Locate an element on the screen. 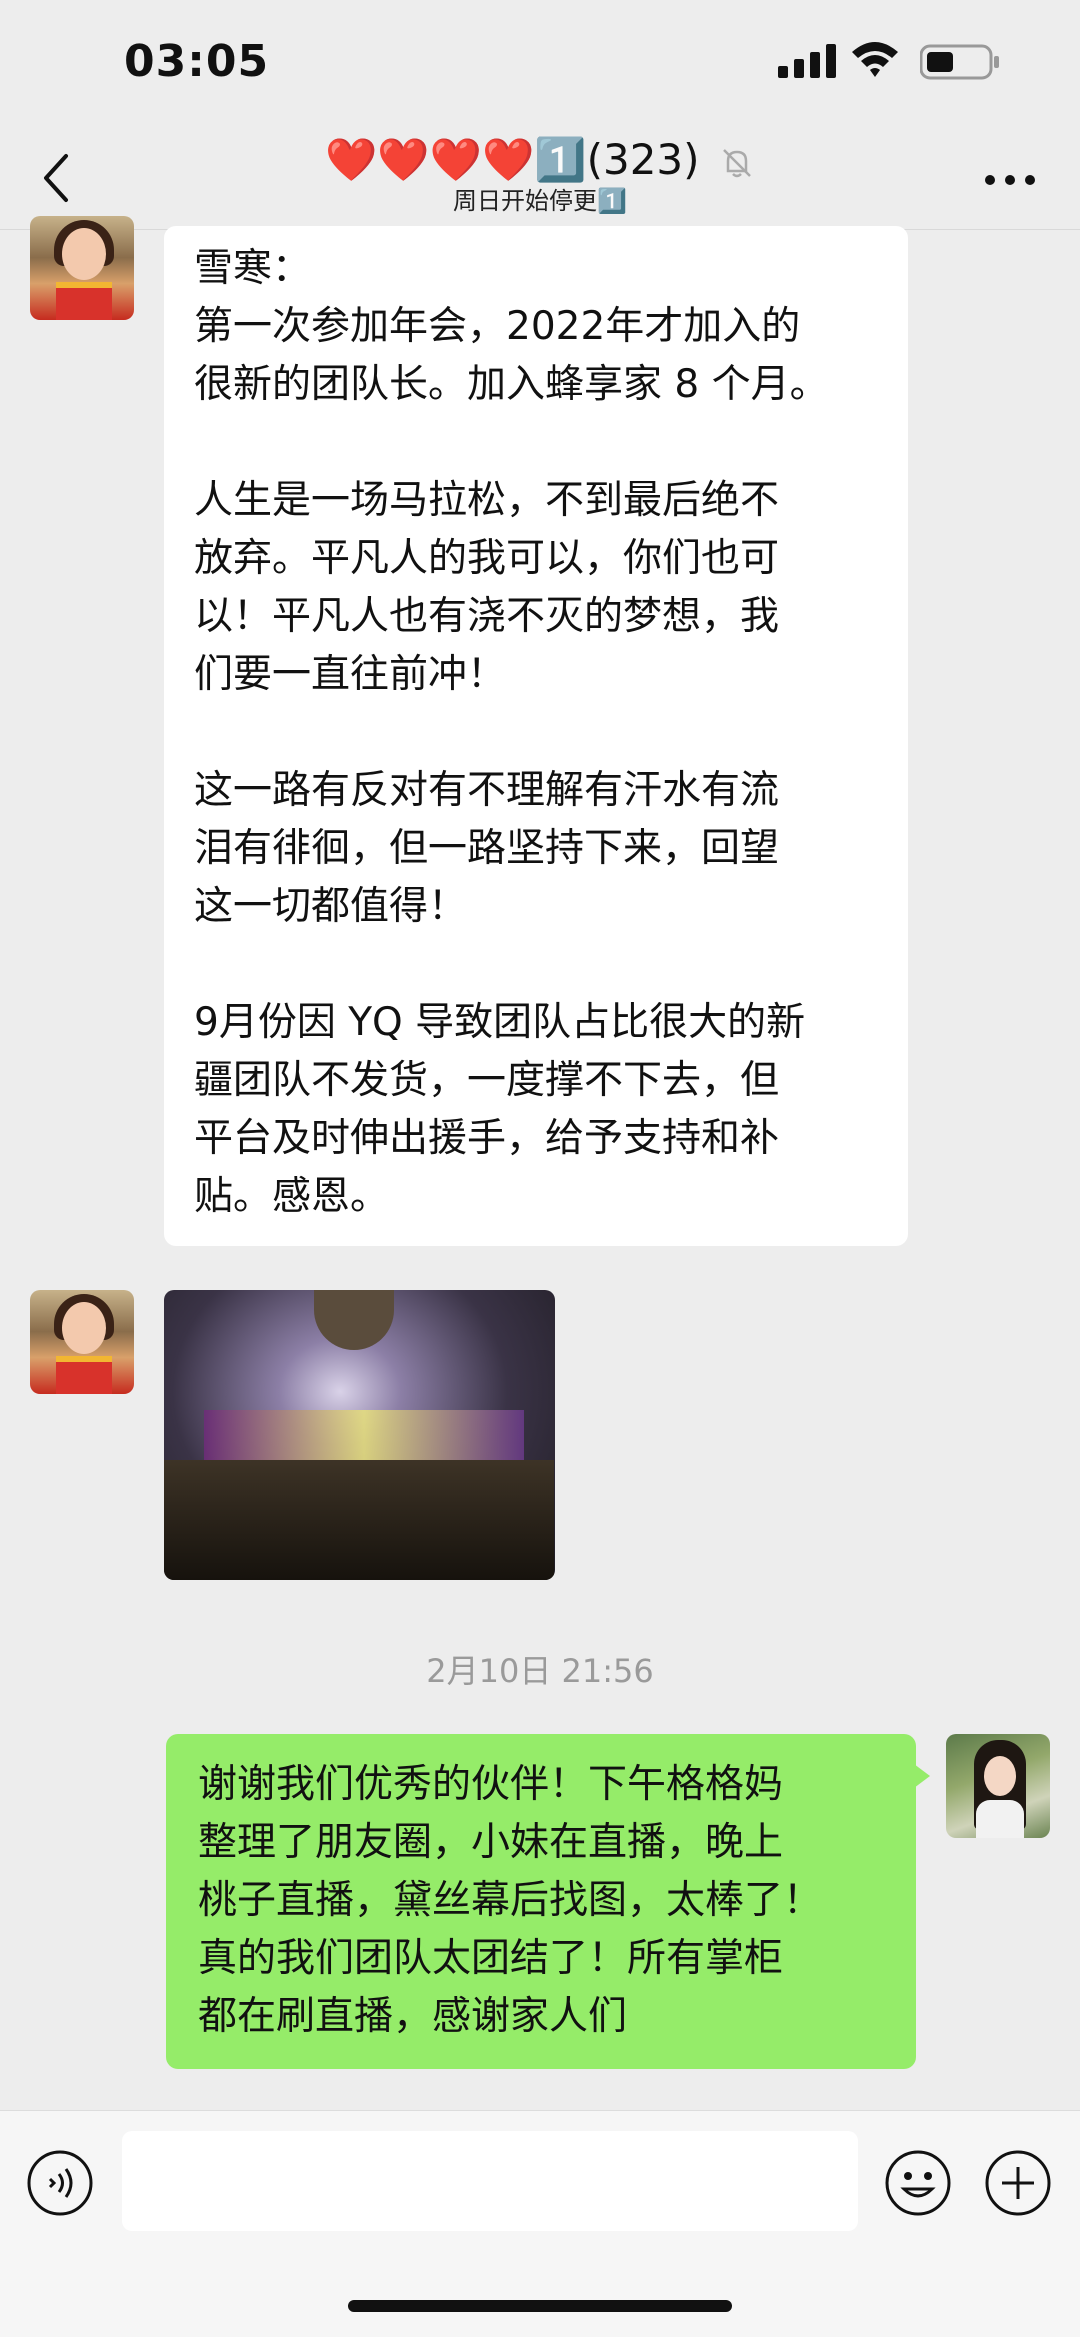 The width and height of the screenshot is (1080, 2337). message-input is located at coordinates (490, 2181).